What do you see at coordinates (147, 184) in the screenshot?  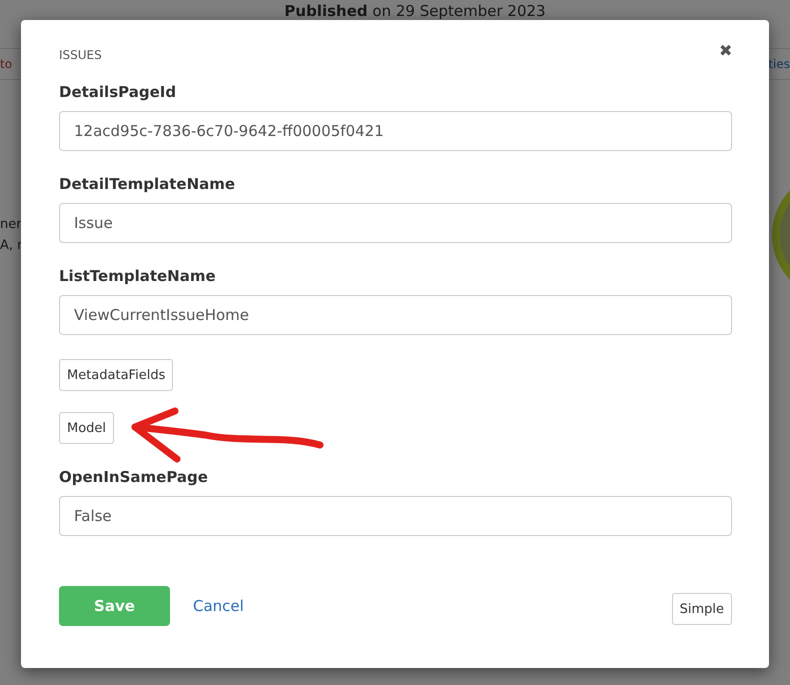 I see `field-label: DetailTemplateName` at bounding box center [147, 184].